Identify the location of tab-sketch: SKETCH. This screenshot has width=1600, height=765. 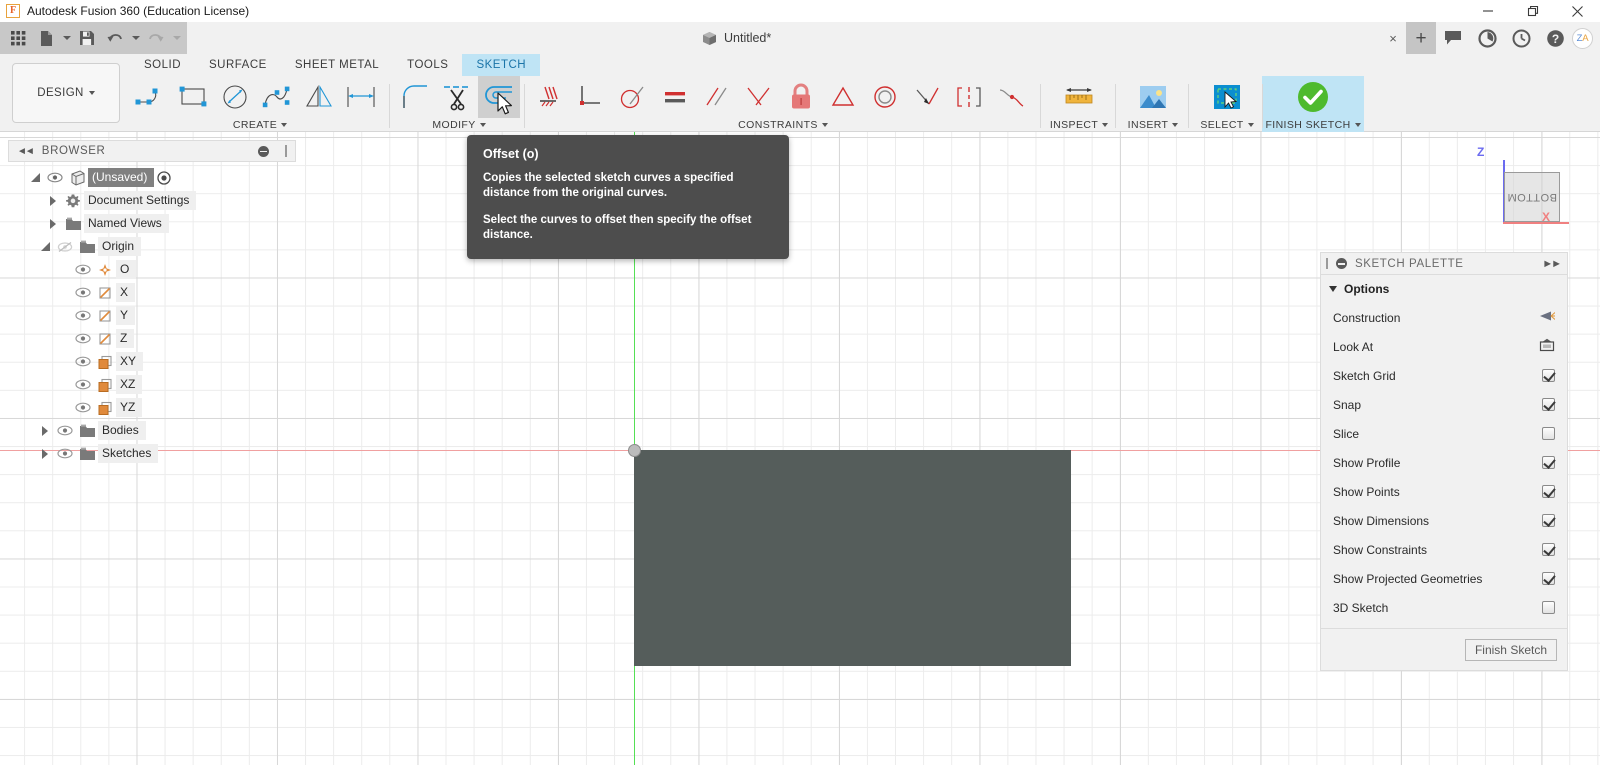
(501, 65).